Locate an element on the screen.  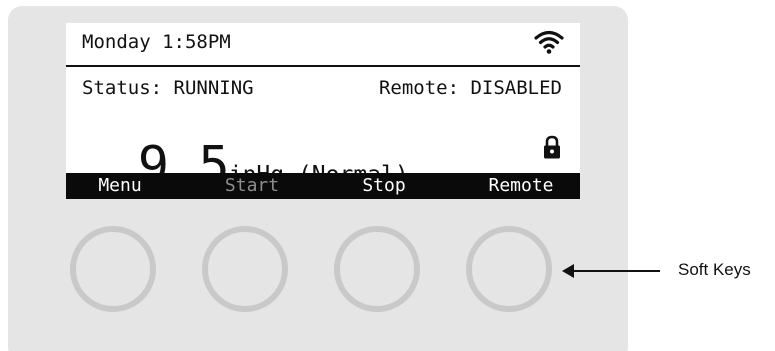
wifi-icon is located at coordinates (549, 42).